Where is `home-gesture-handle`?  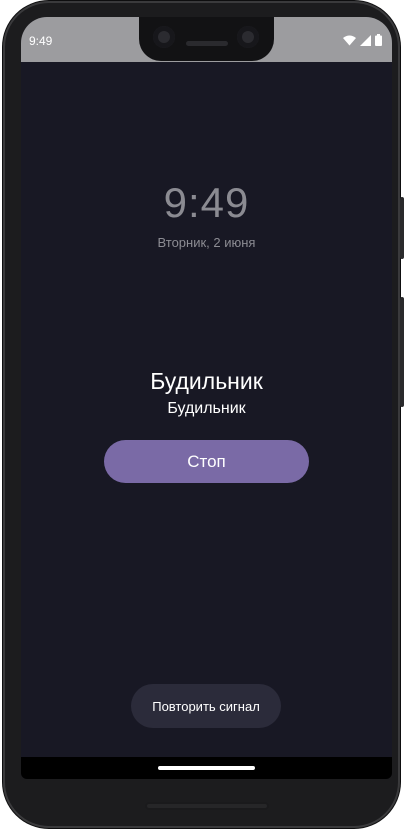
home-gesture-handle is located at coordinates (206, 768).